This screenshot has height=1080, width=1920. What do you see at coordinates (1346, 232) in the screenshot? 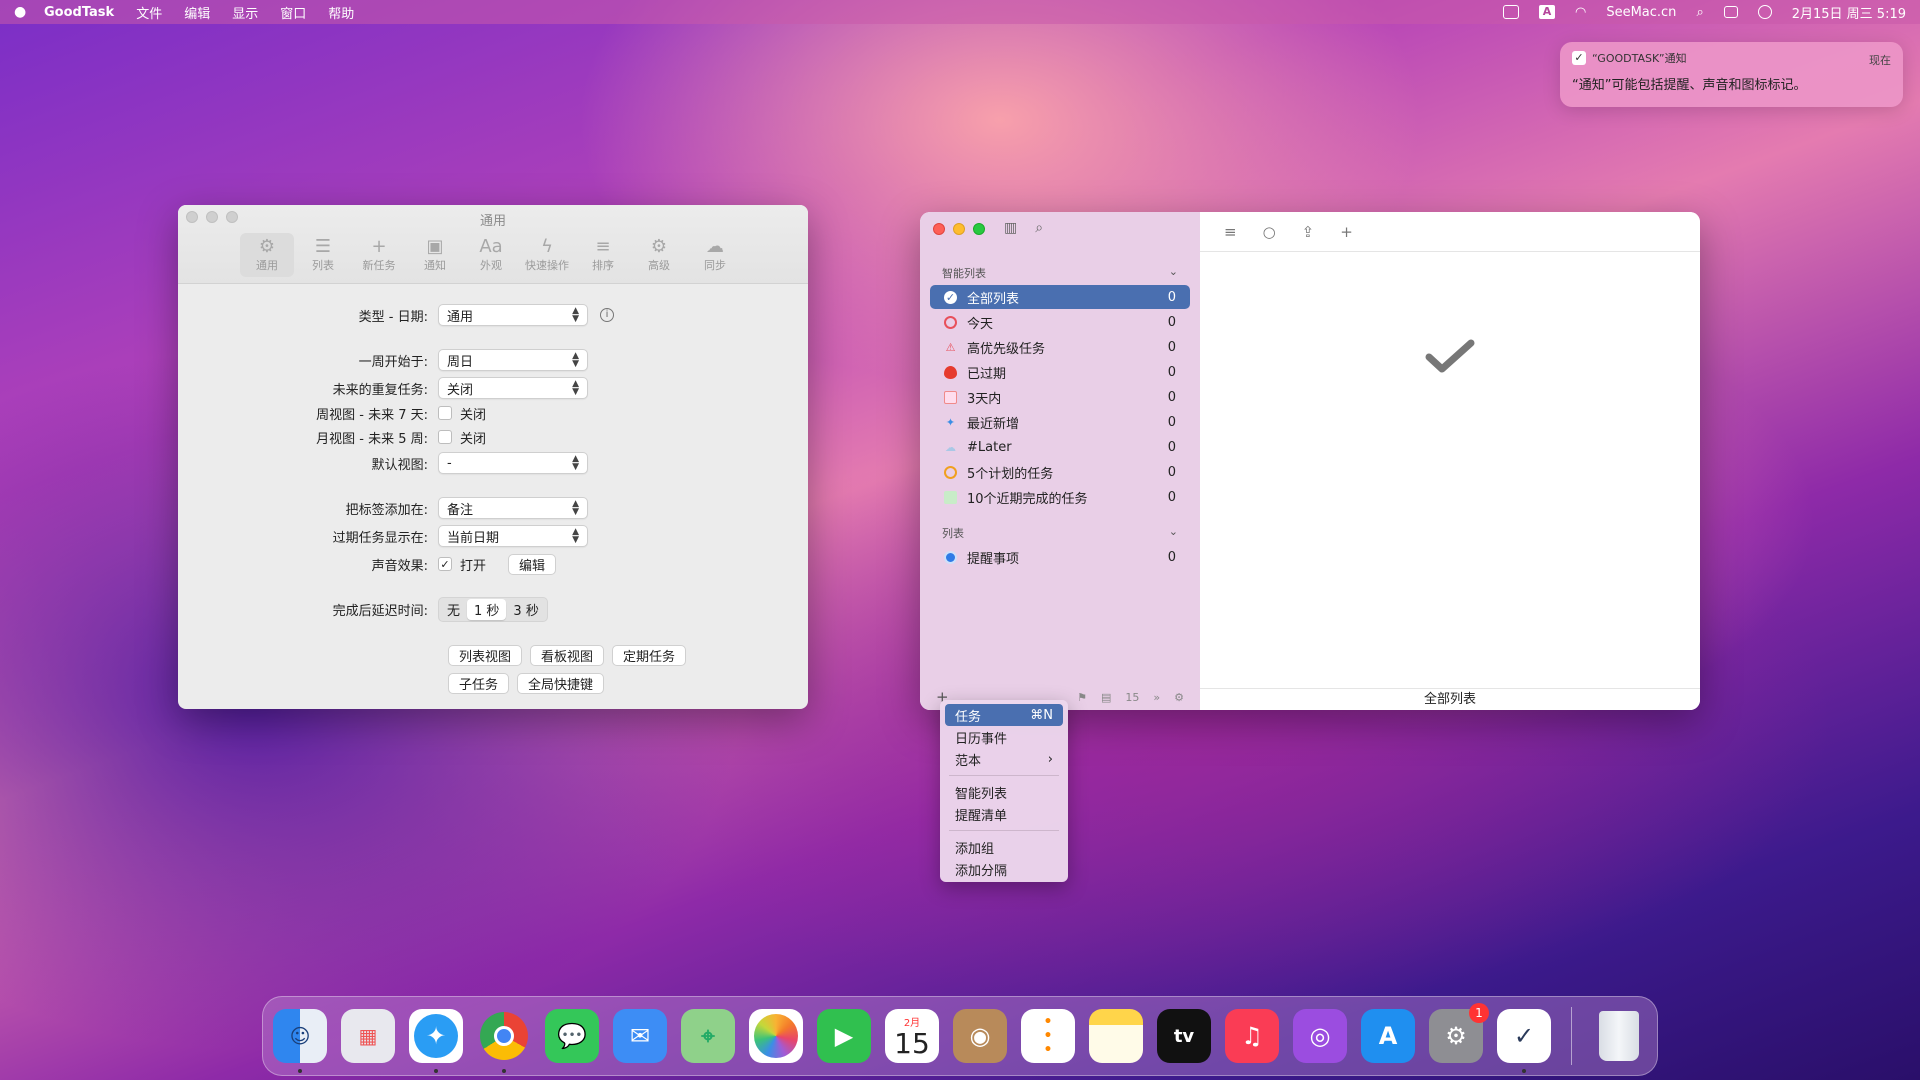
I see `add-task-icon: +` at bounding box center [1346, 232].